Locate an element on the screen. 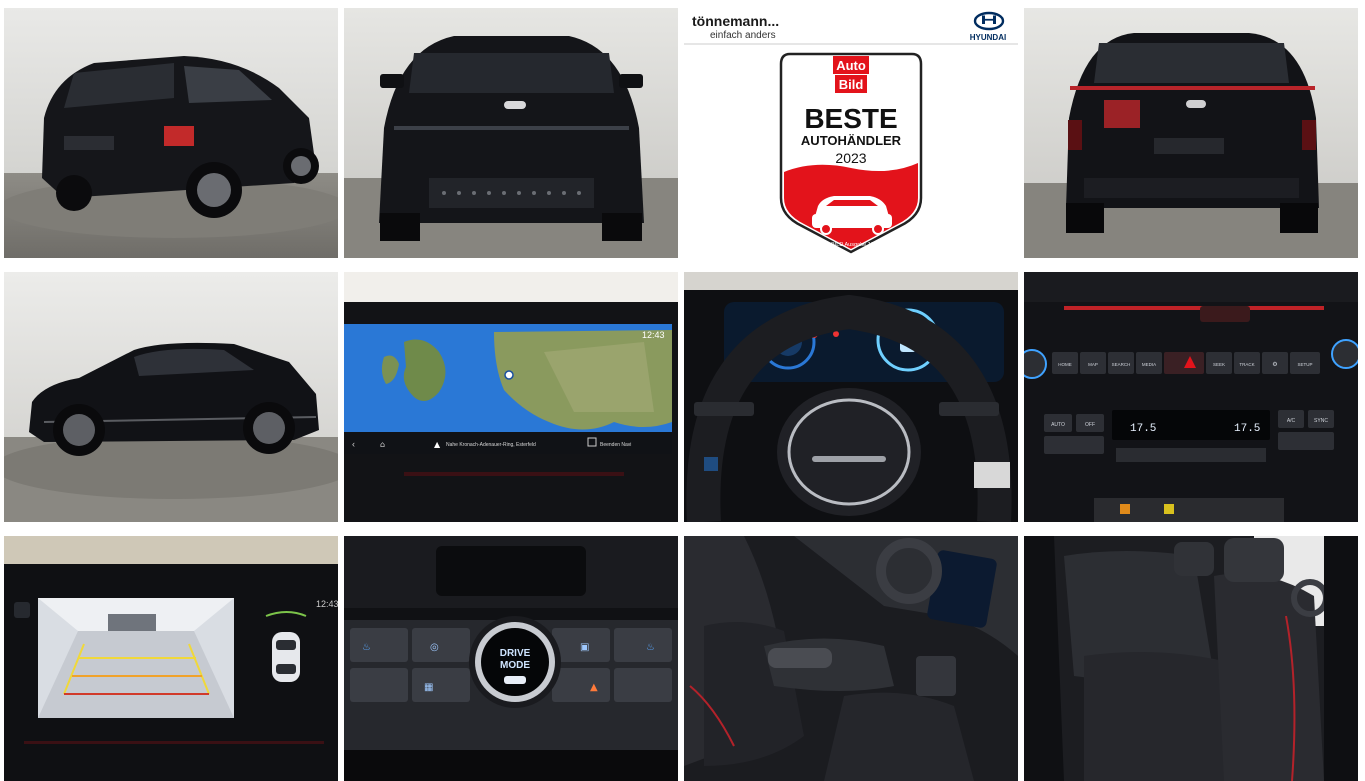 The width and height of the screenshot is (1365, 781). seat-heat-icon: ♨ is located at coordinates (366, 647).